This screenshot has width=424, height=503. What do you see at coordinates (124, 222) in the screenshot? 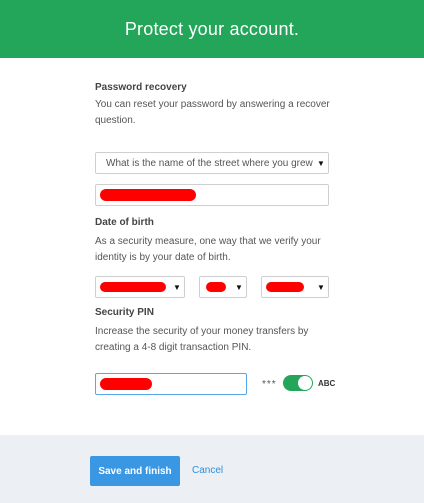
I see `date-of-birth-title: Date of birth` at bounding box center [124, 222].